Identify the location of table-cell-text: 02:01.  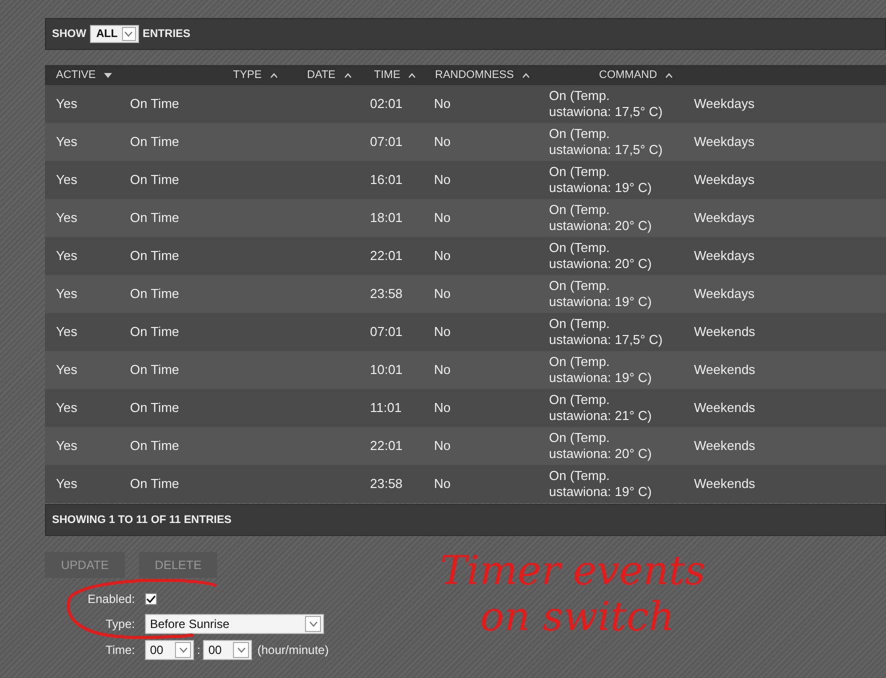
(387, 104).